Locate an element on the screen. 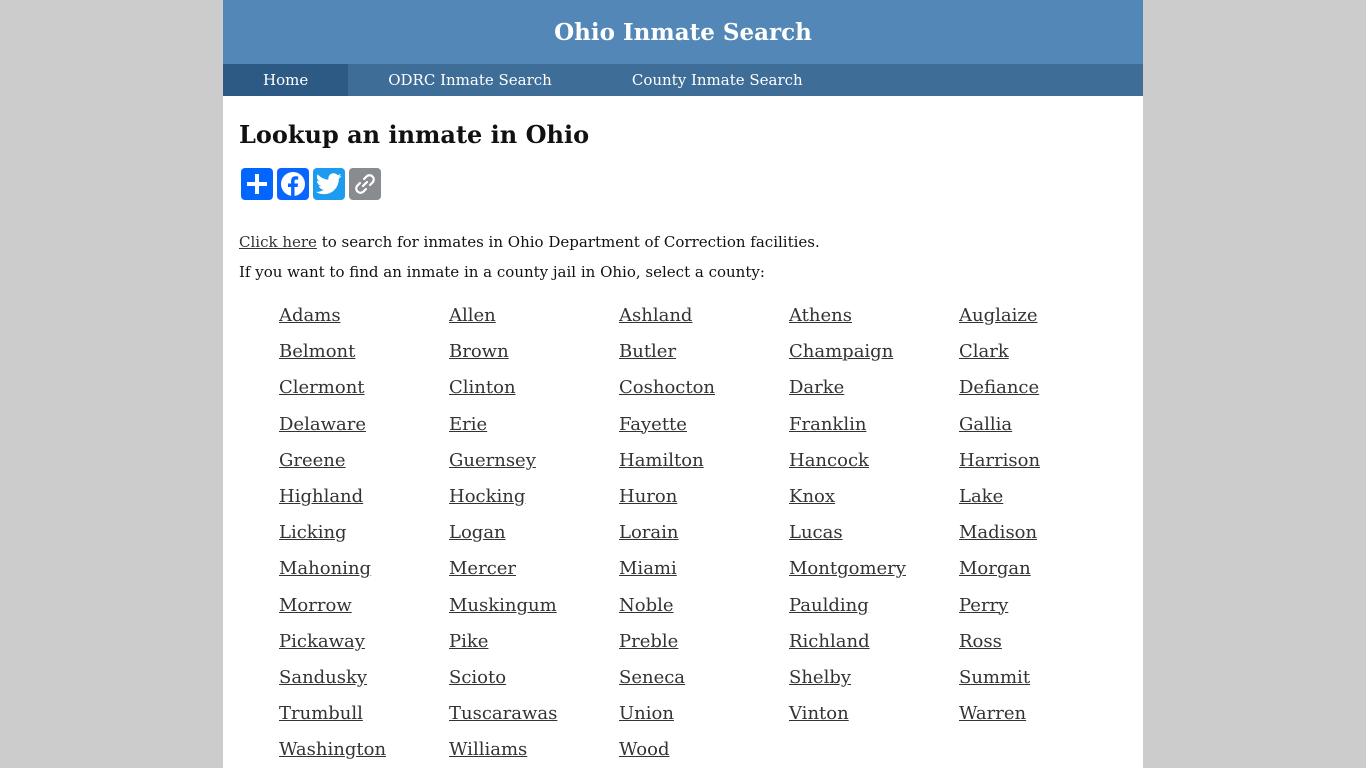 Image resolution: width=1366 pixels, height=768 pixels. county-link-licking: Licking is located at coordinates (313, 532).